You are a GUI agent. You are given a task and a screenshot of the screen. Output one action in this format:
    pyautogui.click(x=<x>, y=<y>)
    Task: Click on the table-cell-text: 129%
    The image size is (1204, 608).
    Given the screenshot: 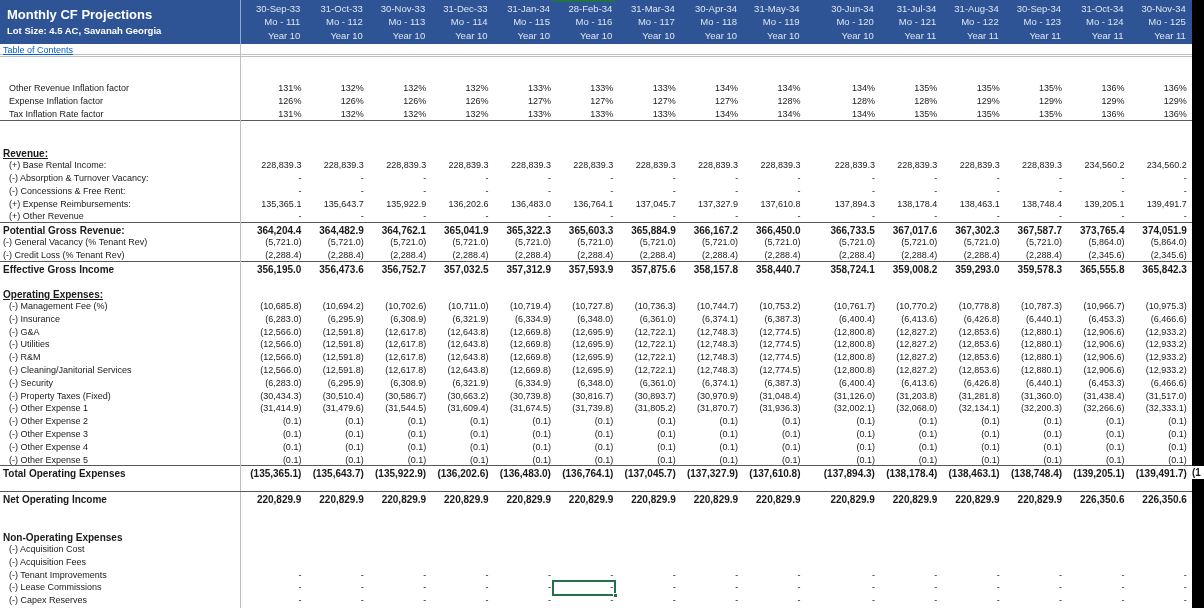 What is the action you would take?
    pyautogui.click(x=1051, y=102)
    